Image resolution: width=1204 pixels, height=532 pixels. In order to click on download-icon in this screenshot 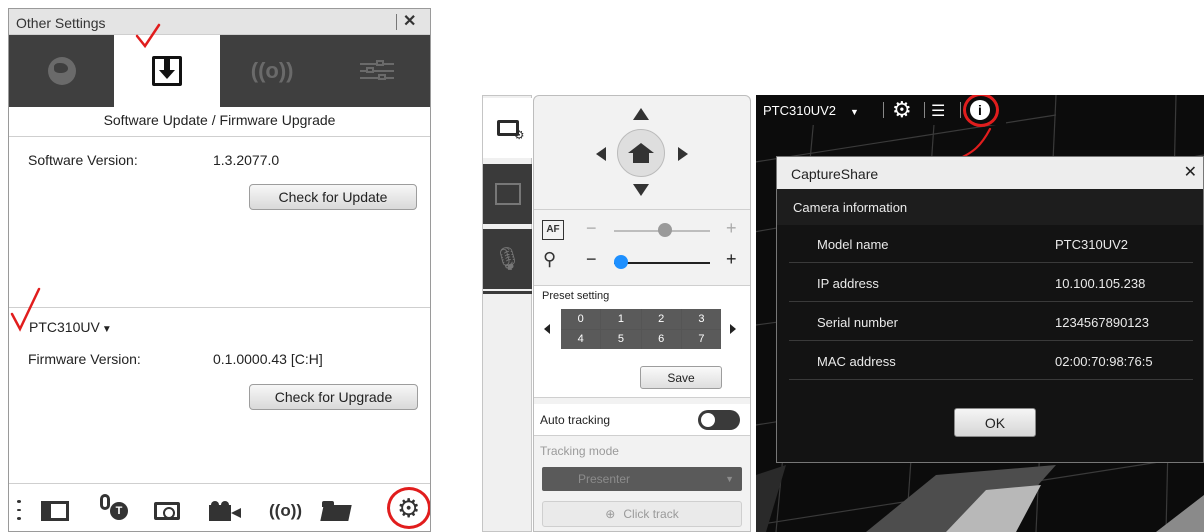, I will do `click(166, 71)`.